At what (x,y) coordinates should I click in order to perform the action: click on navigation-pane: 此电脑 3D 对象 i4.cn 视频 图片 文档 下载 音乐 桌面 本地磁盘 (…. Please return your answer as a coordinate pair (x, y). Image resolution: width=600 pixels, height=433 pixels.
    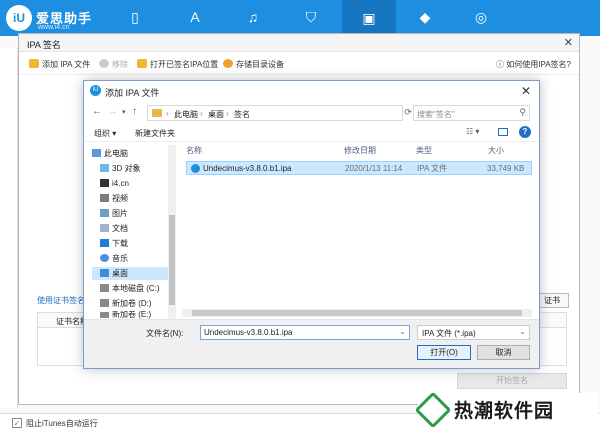
    Looking at the image, I should click on (134, 232).